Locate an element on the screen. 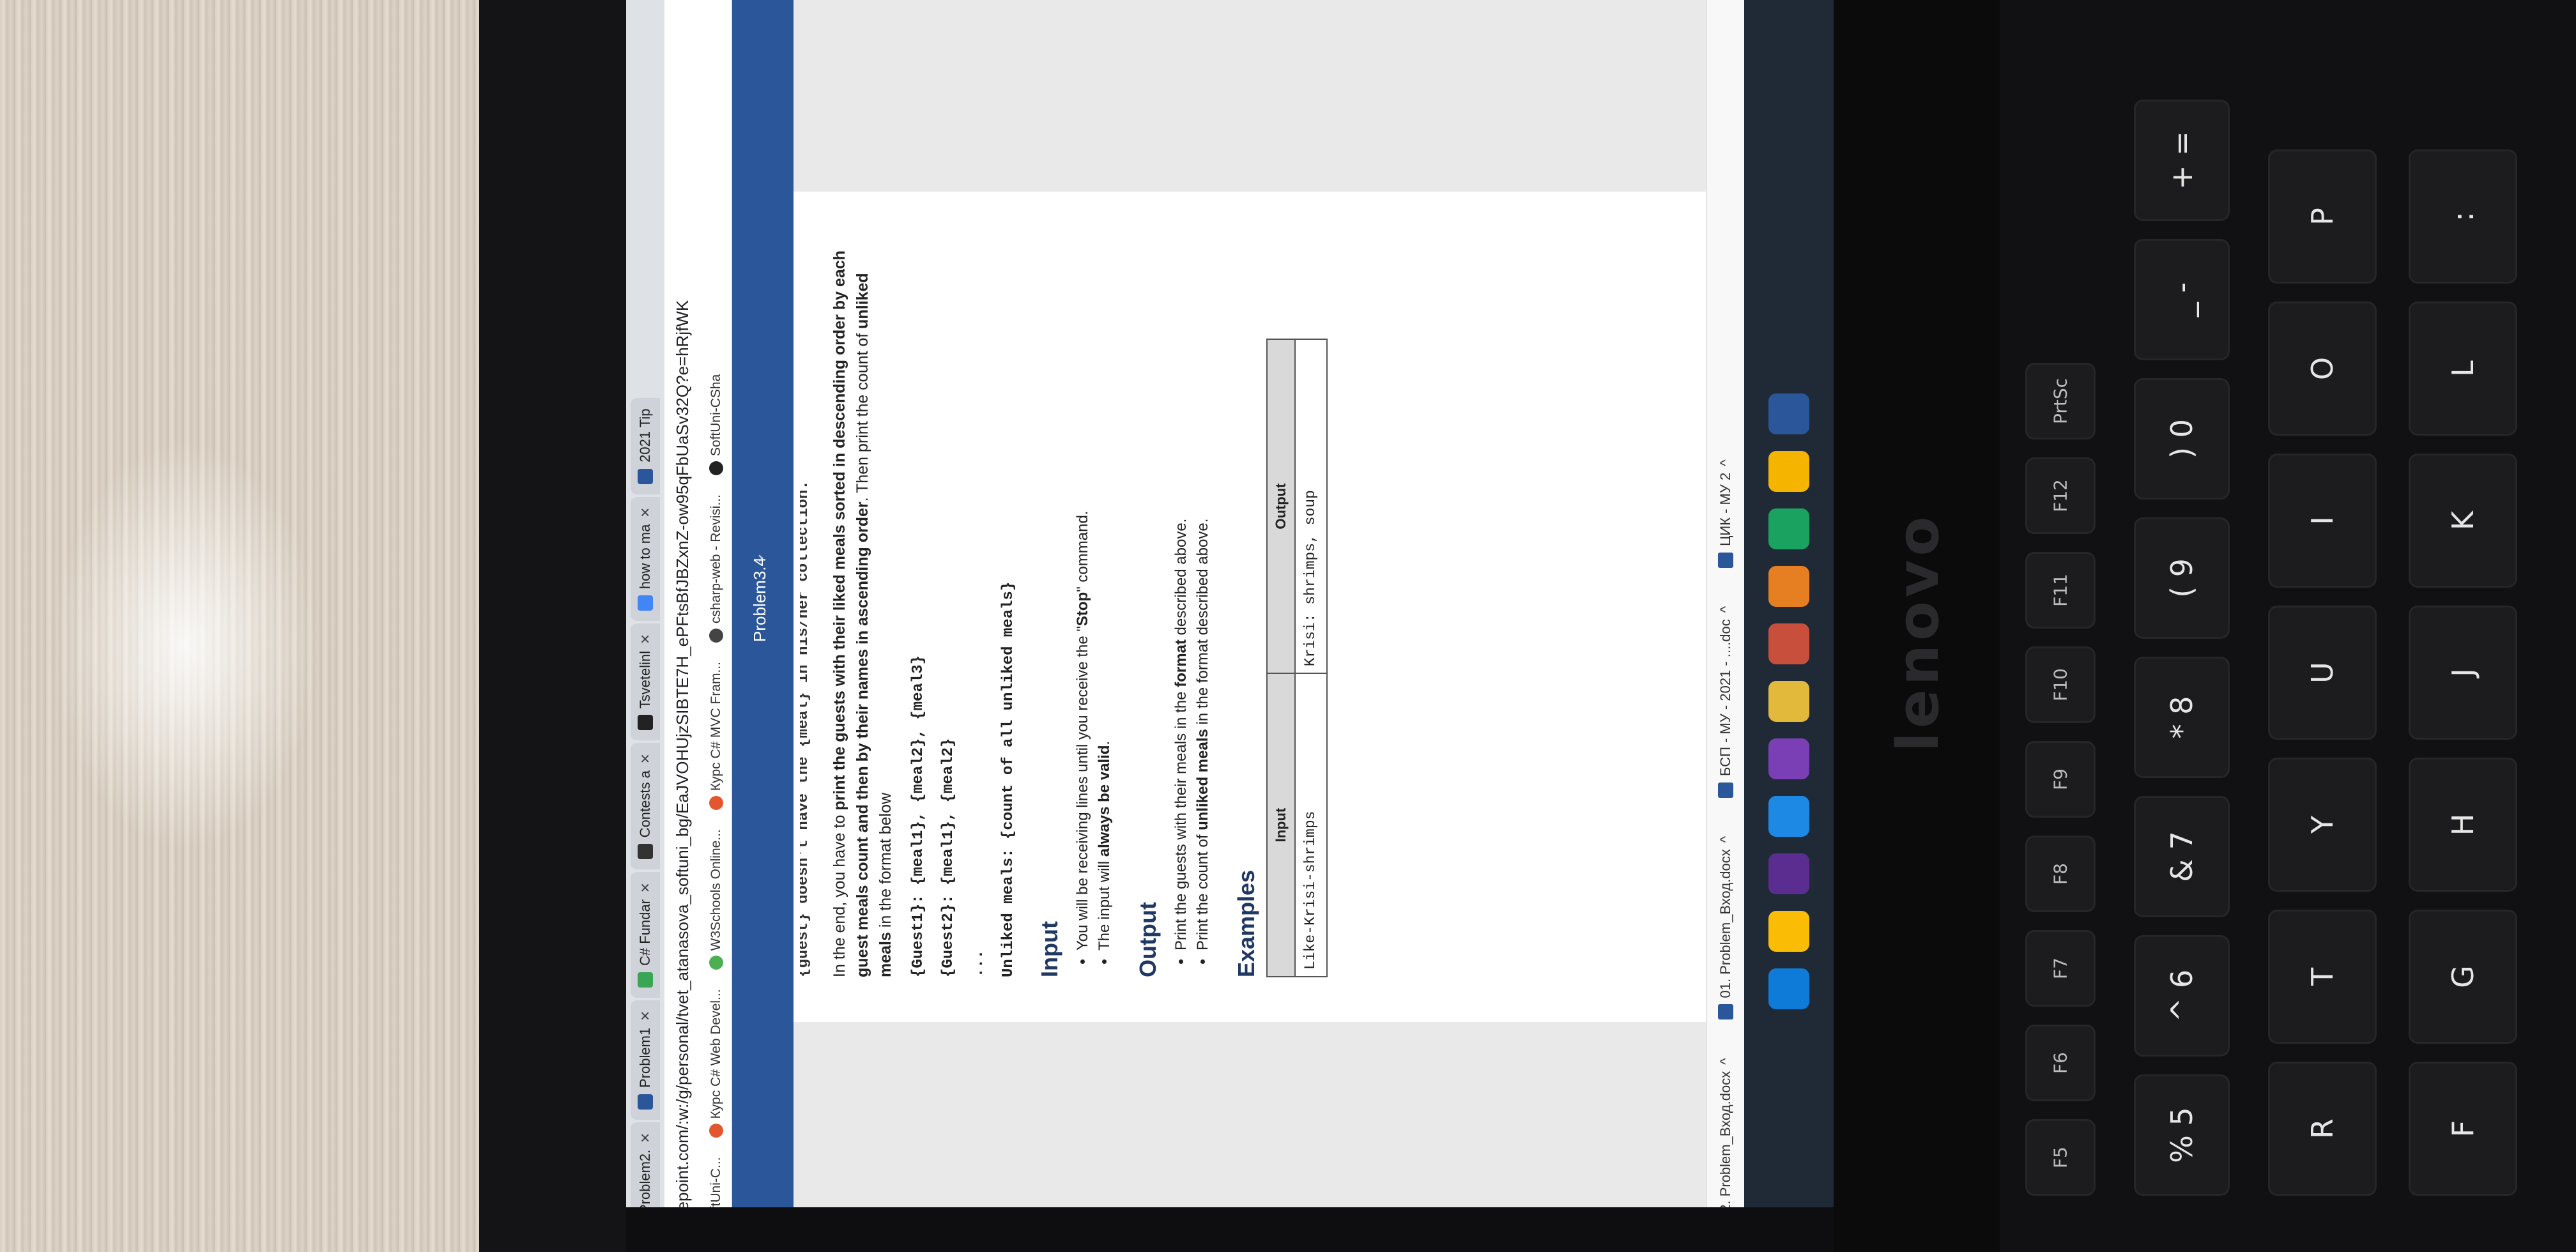  key-label: I is located at coordinates (2322, 520).